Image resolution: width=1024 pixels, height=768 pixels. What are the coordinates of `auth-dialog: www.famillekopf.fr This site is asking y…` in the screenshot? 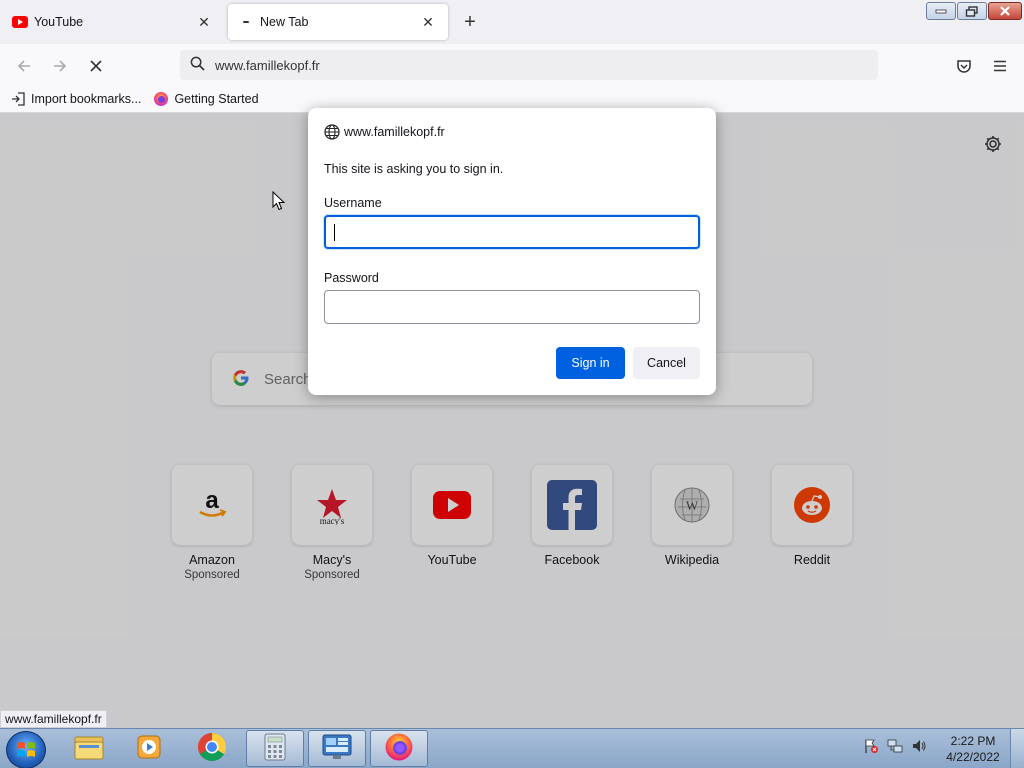 It's located at (512, 251).